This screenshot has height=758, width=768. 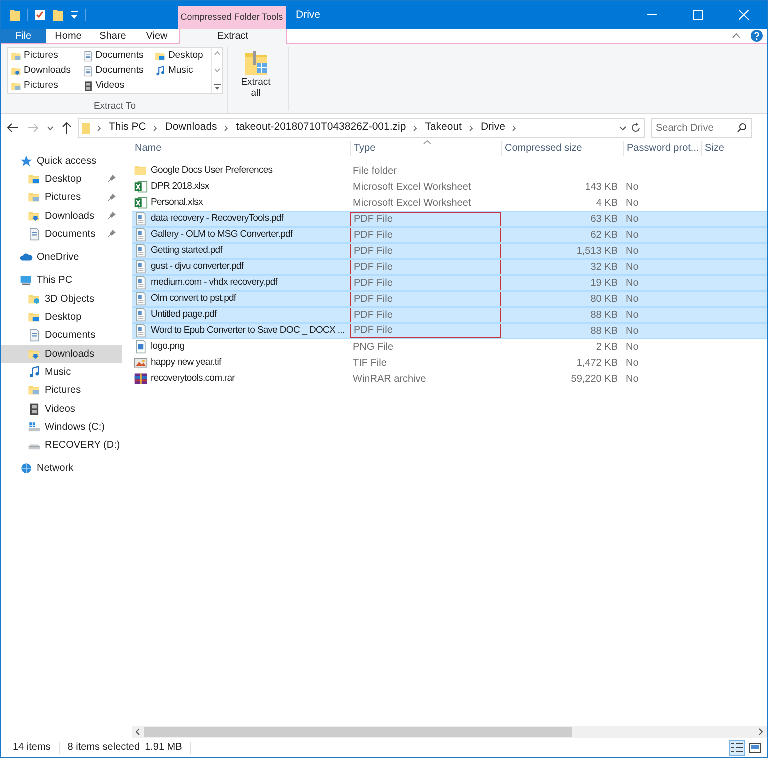 What do you see at coordinates (594, 379) in the screenshot?
I see `compressed-size: 59,220 KB` at bounding box center [594, 379].